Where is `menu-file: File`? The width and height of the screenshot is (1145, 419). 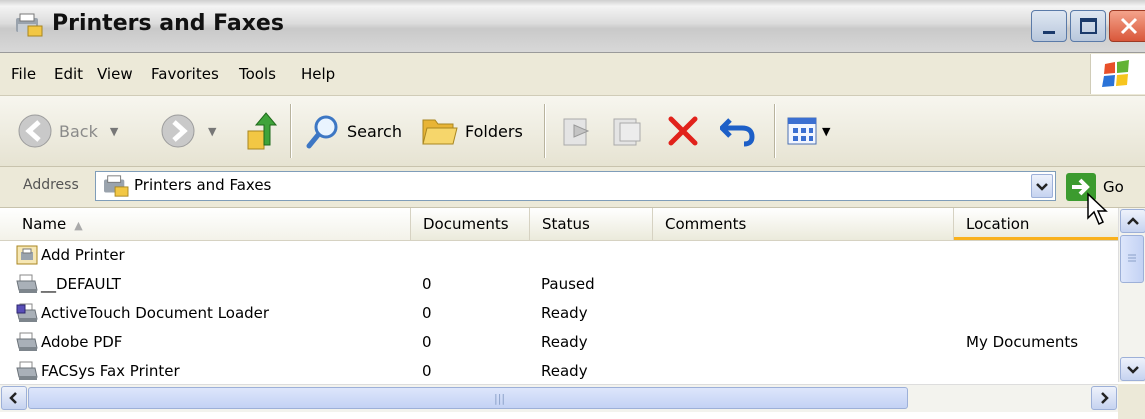 menu-file: File is located at coordinates (23, 74).